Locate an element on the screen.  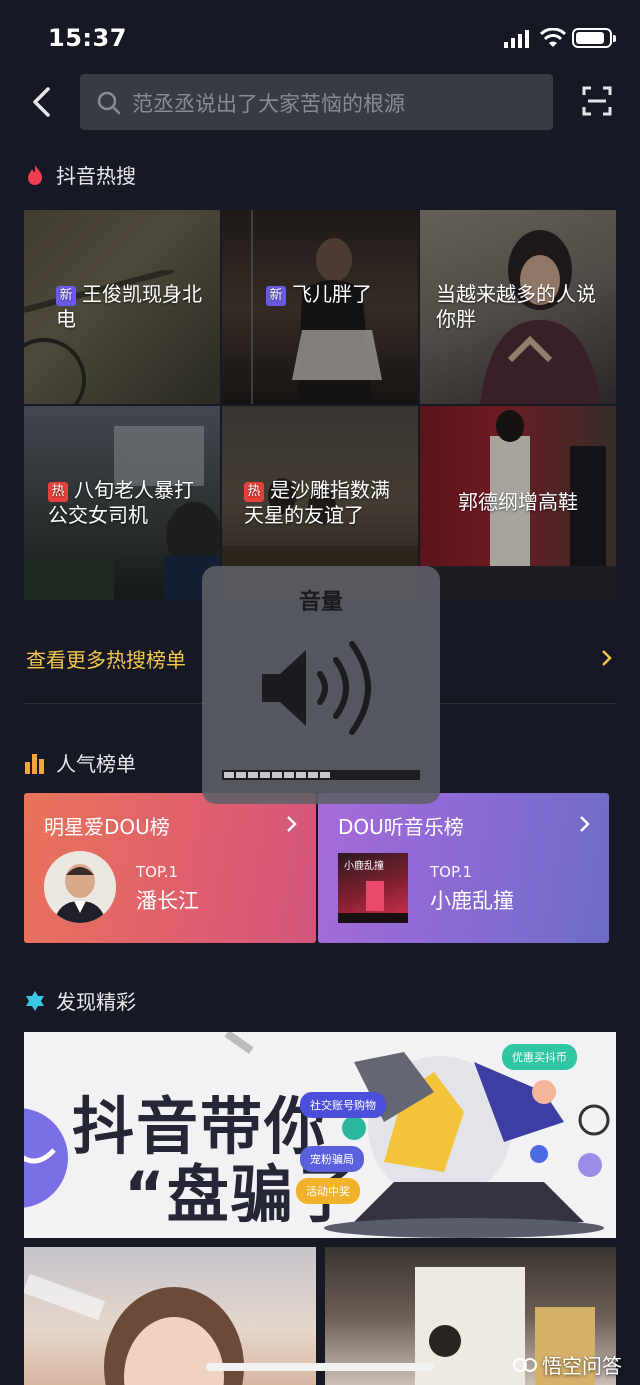
wifi-icon is located at coordinates (553, 37).